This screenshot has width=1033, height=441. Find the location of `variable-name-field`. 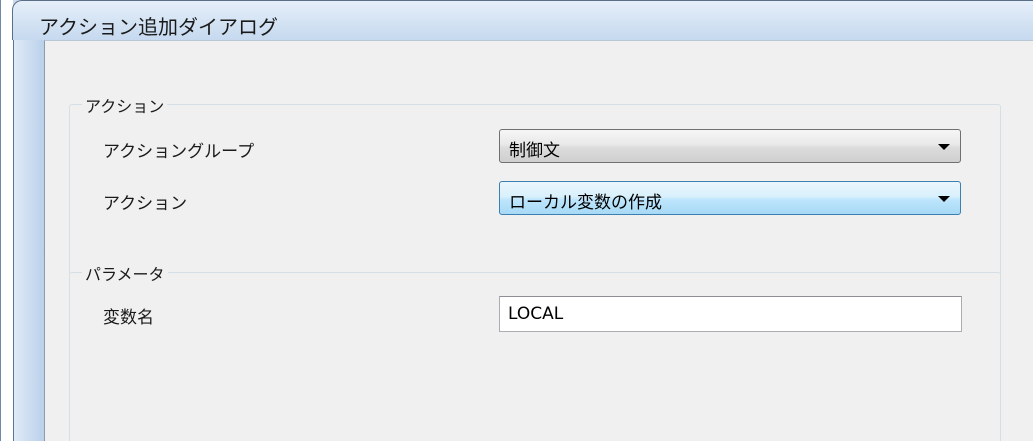

variable-name-field is located at coordinates (730, 314).